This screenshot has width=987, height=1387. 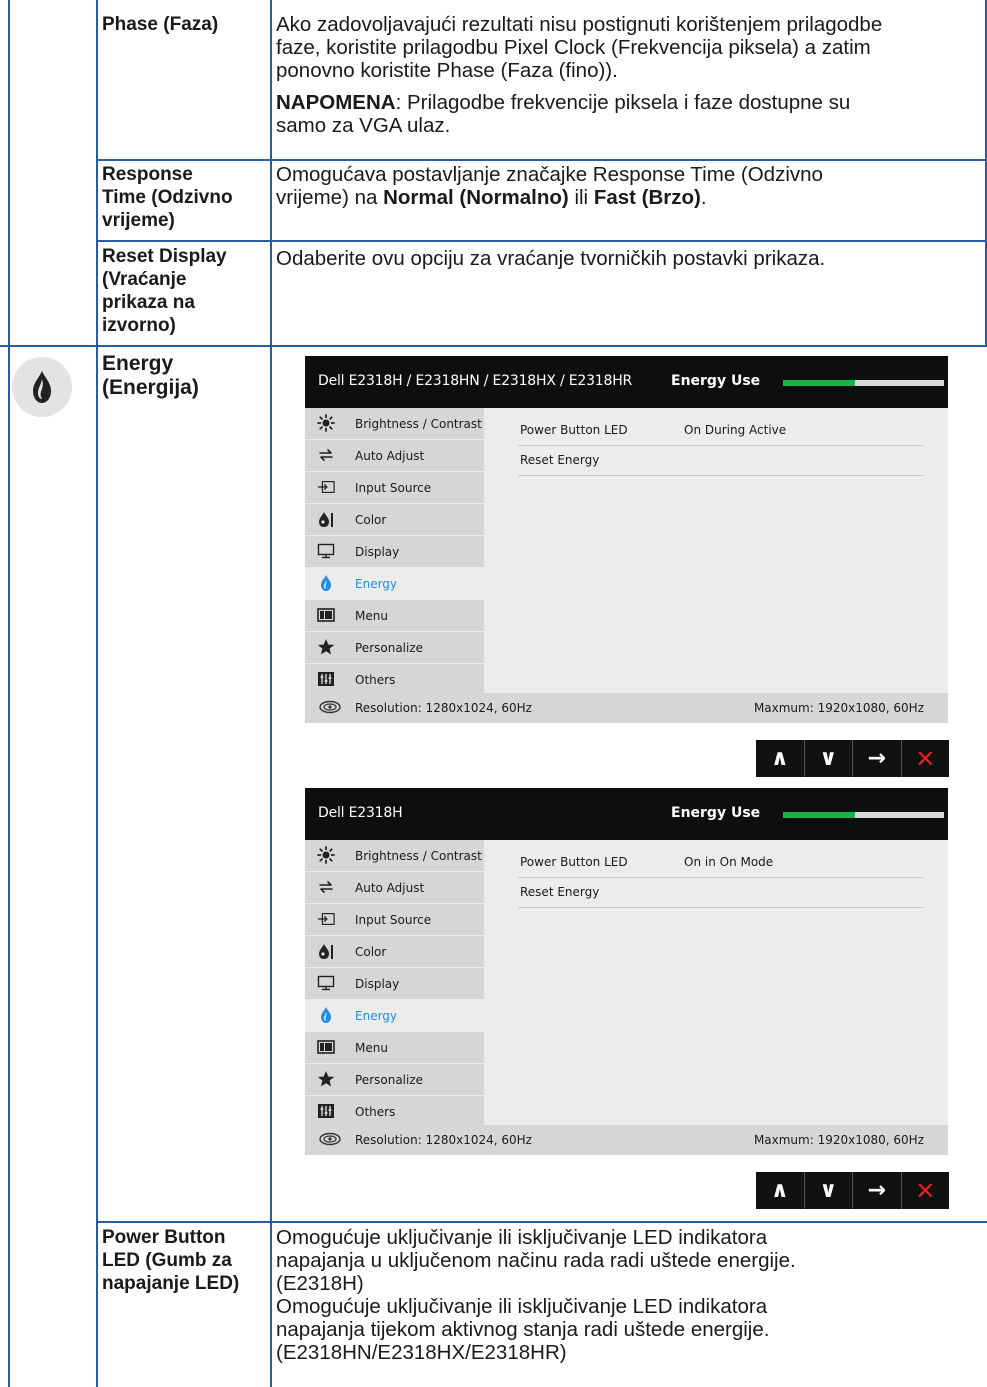 I want to click on star-icon, so click(x=326, y=1079).